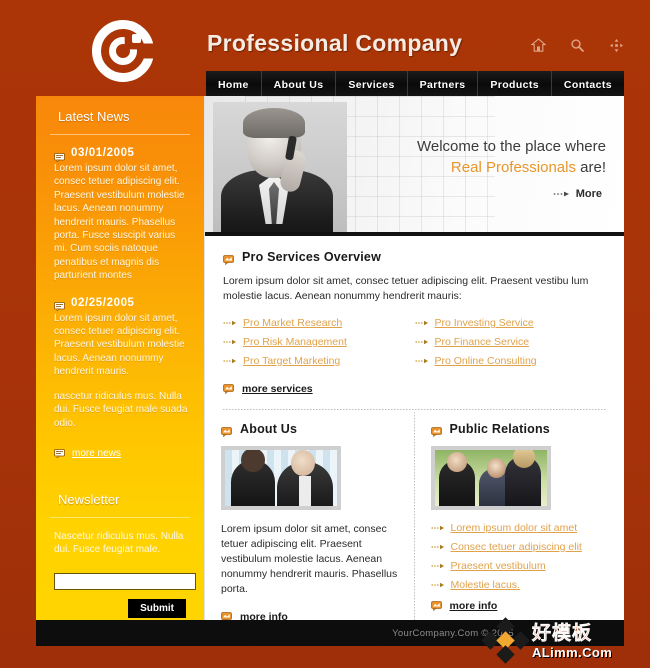  What do you see at coordinates (299, 84) in the screenshot?
I see `nav-item-about-us: About Us` at bounding box center [299, 84].